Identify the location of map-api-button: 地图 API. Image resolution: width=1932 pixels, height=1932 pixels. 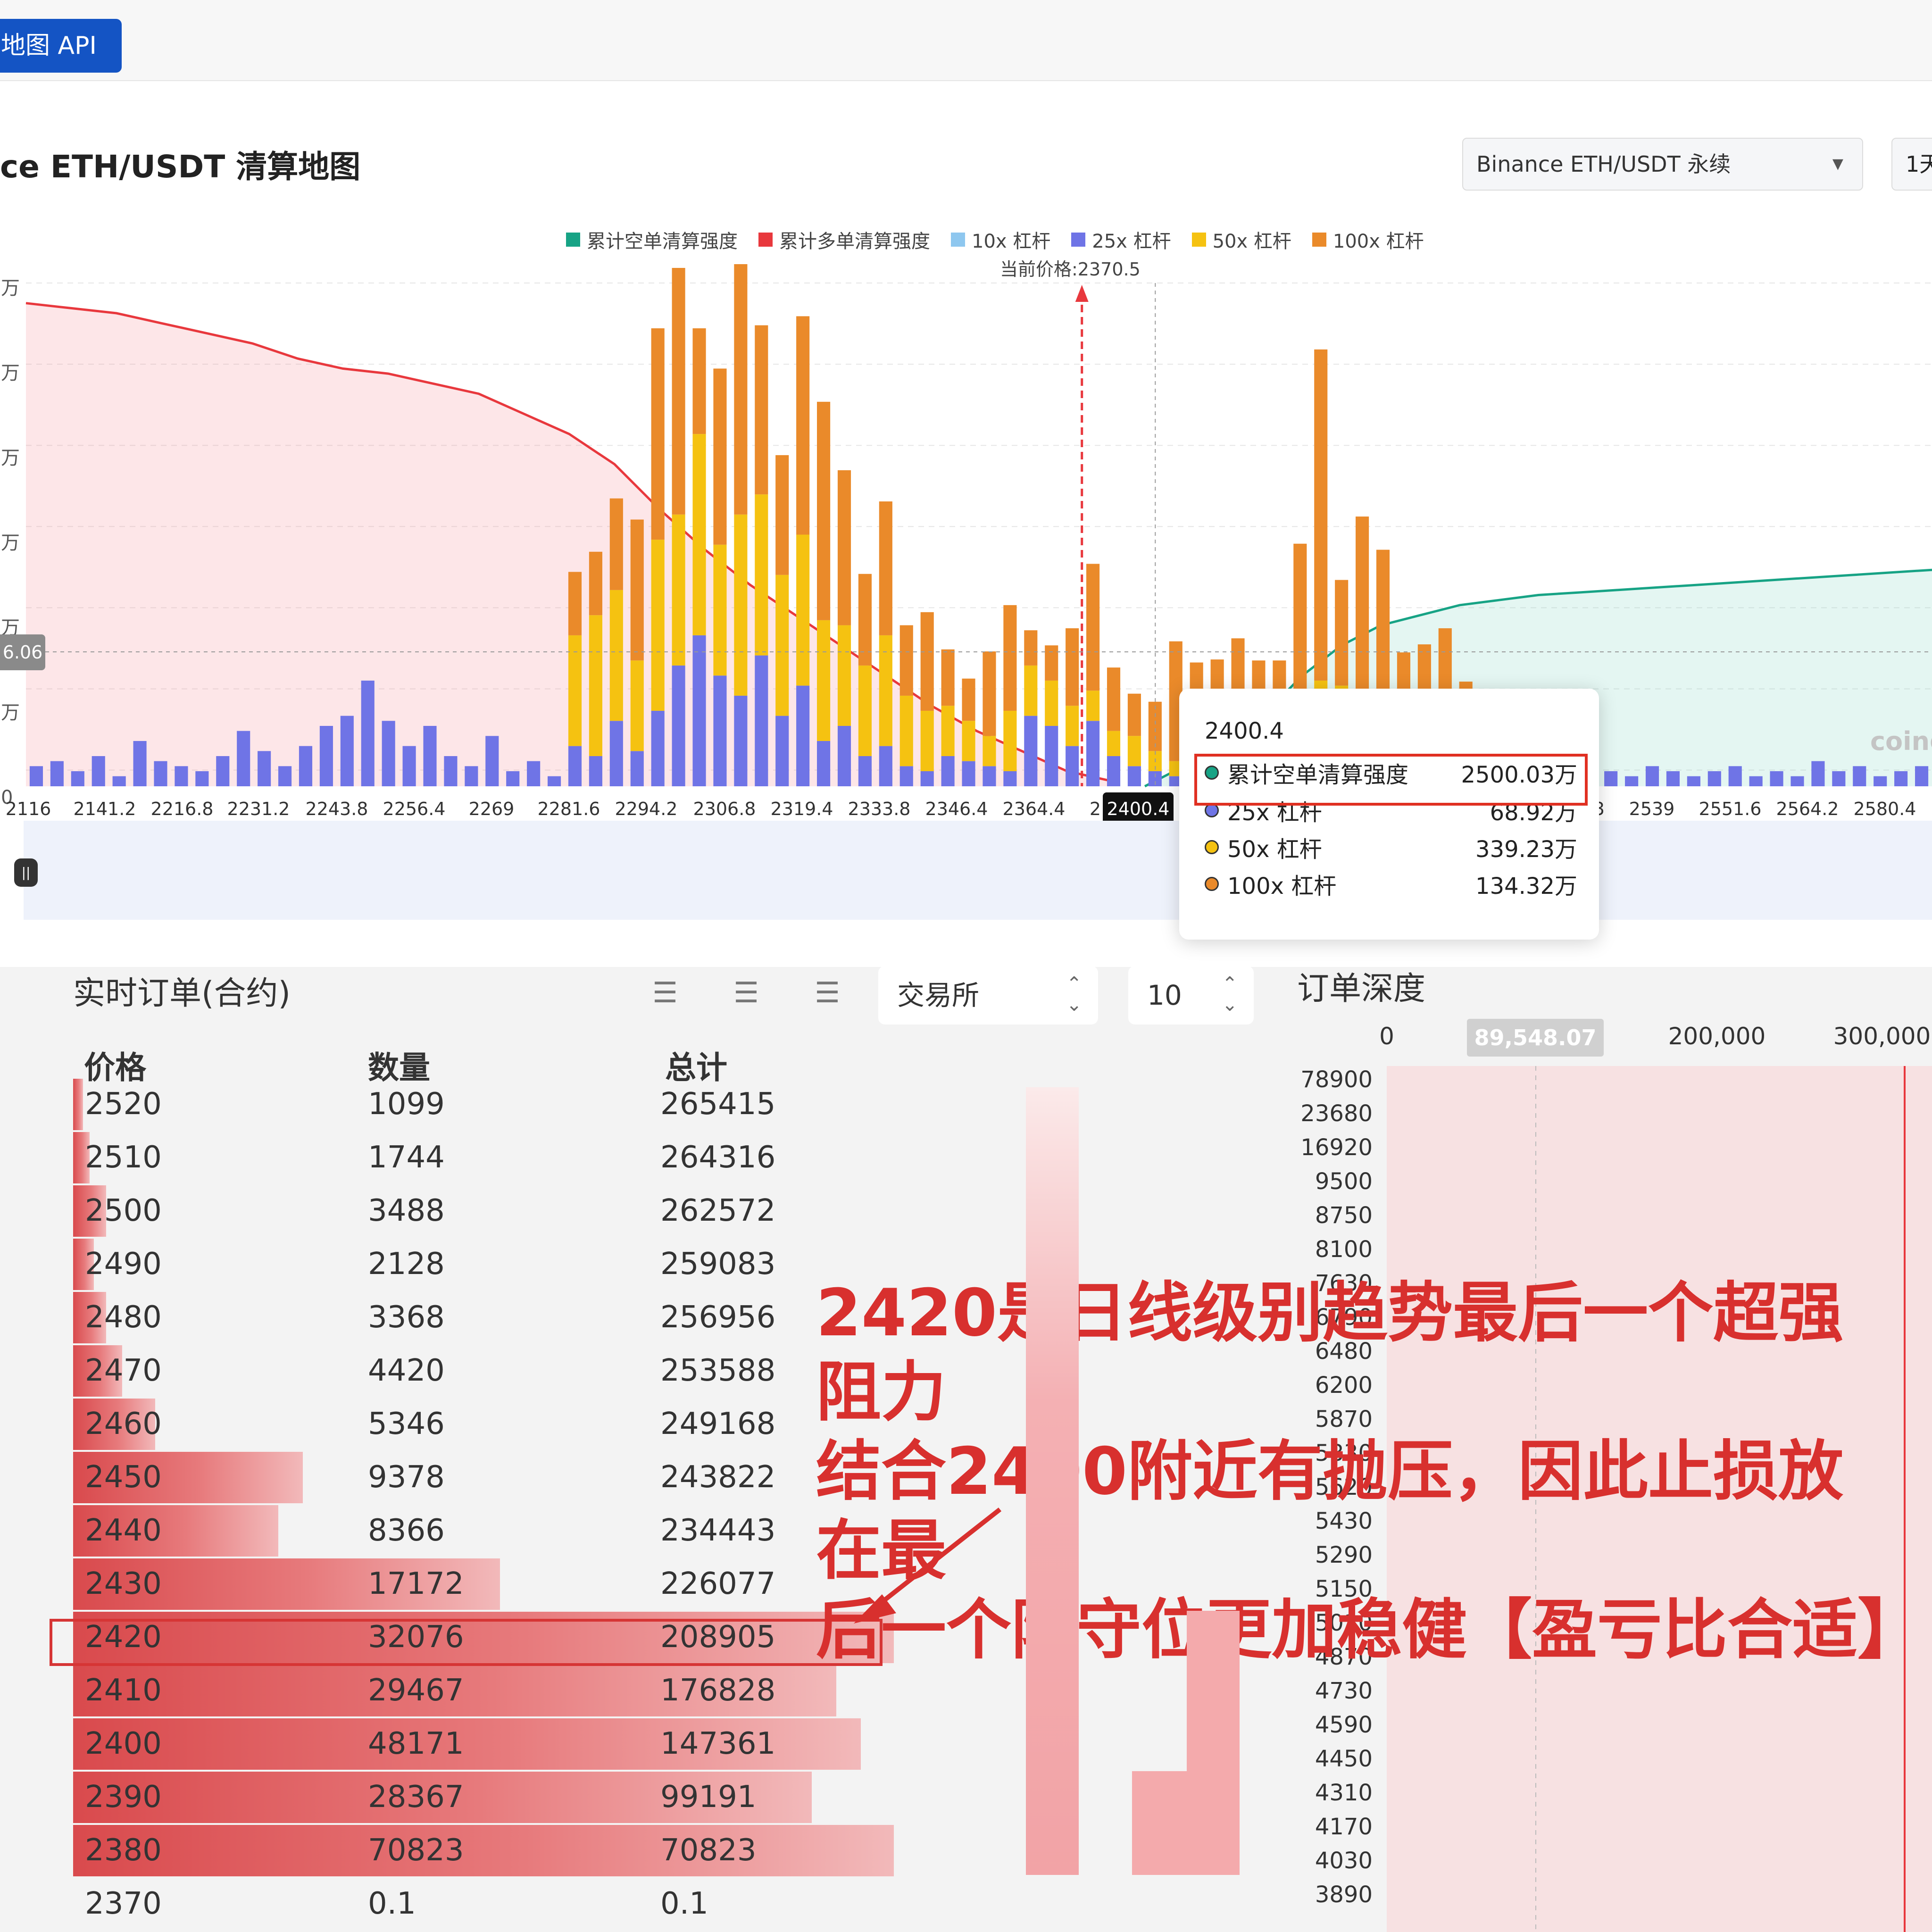
(61, 46).